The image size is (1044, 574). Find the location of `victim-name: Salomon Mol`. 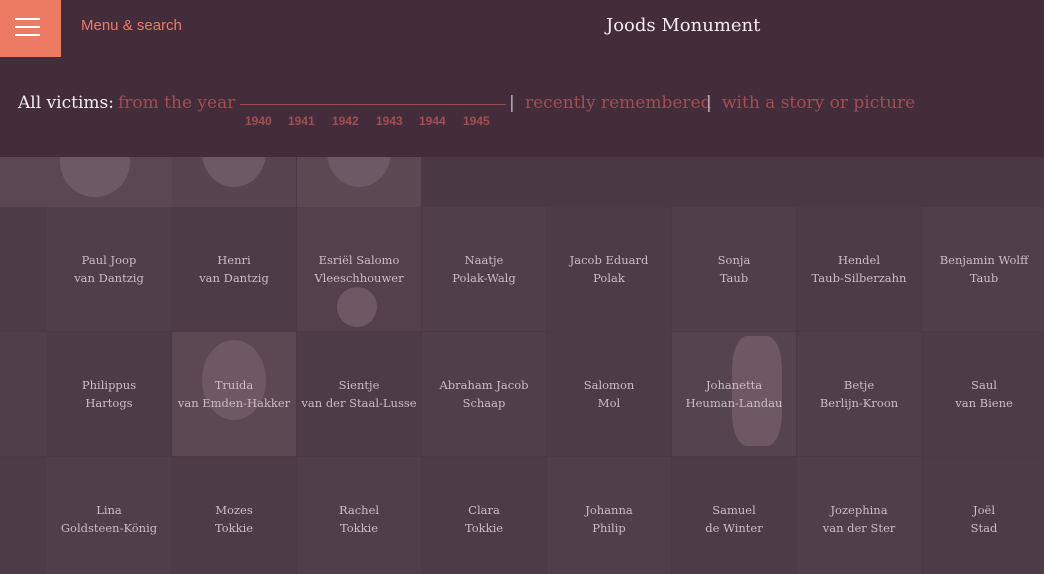

victim-name: Salomon Mol is located at coordinates (609, 394).